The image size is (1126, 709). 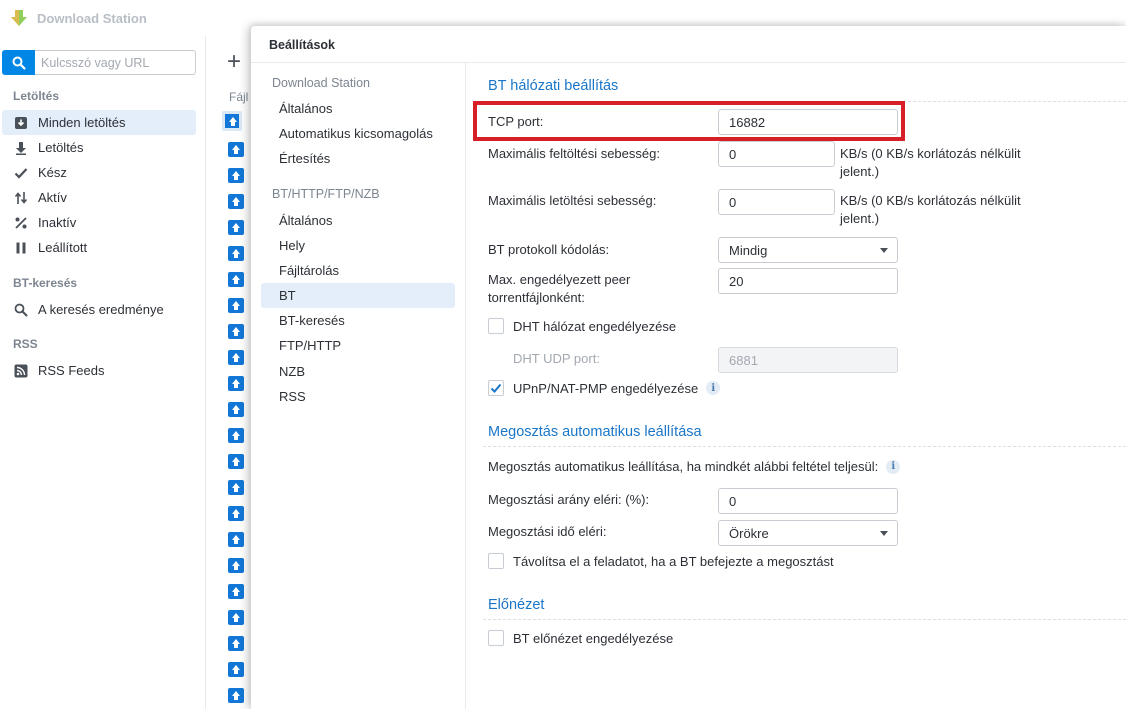 I want to click on nav-item-auto-extract: Automatikus kicsomagolás, so click(x=358, y=133).